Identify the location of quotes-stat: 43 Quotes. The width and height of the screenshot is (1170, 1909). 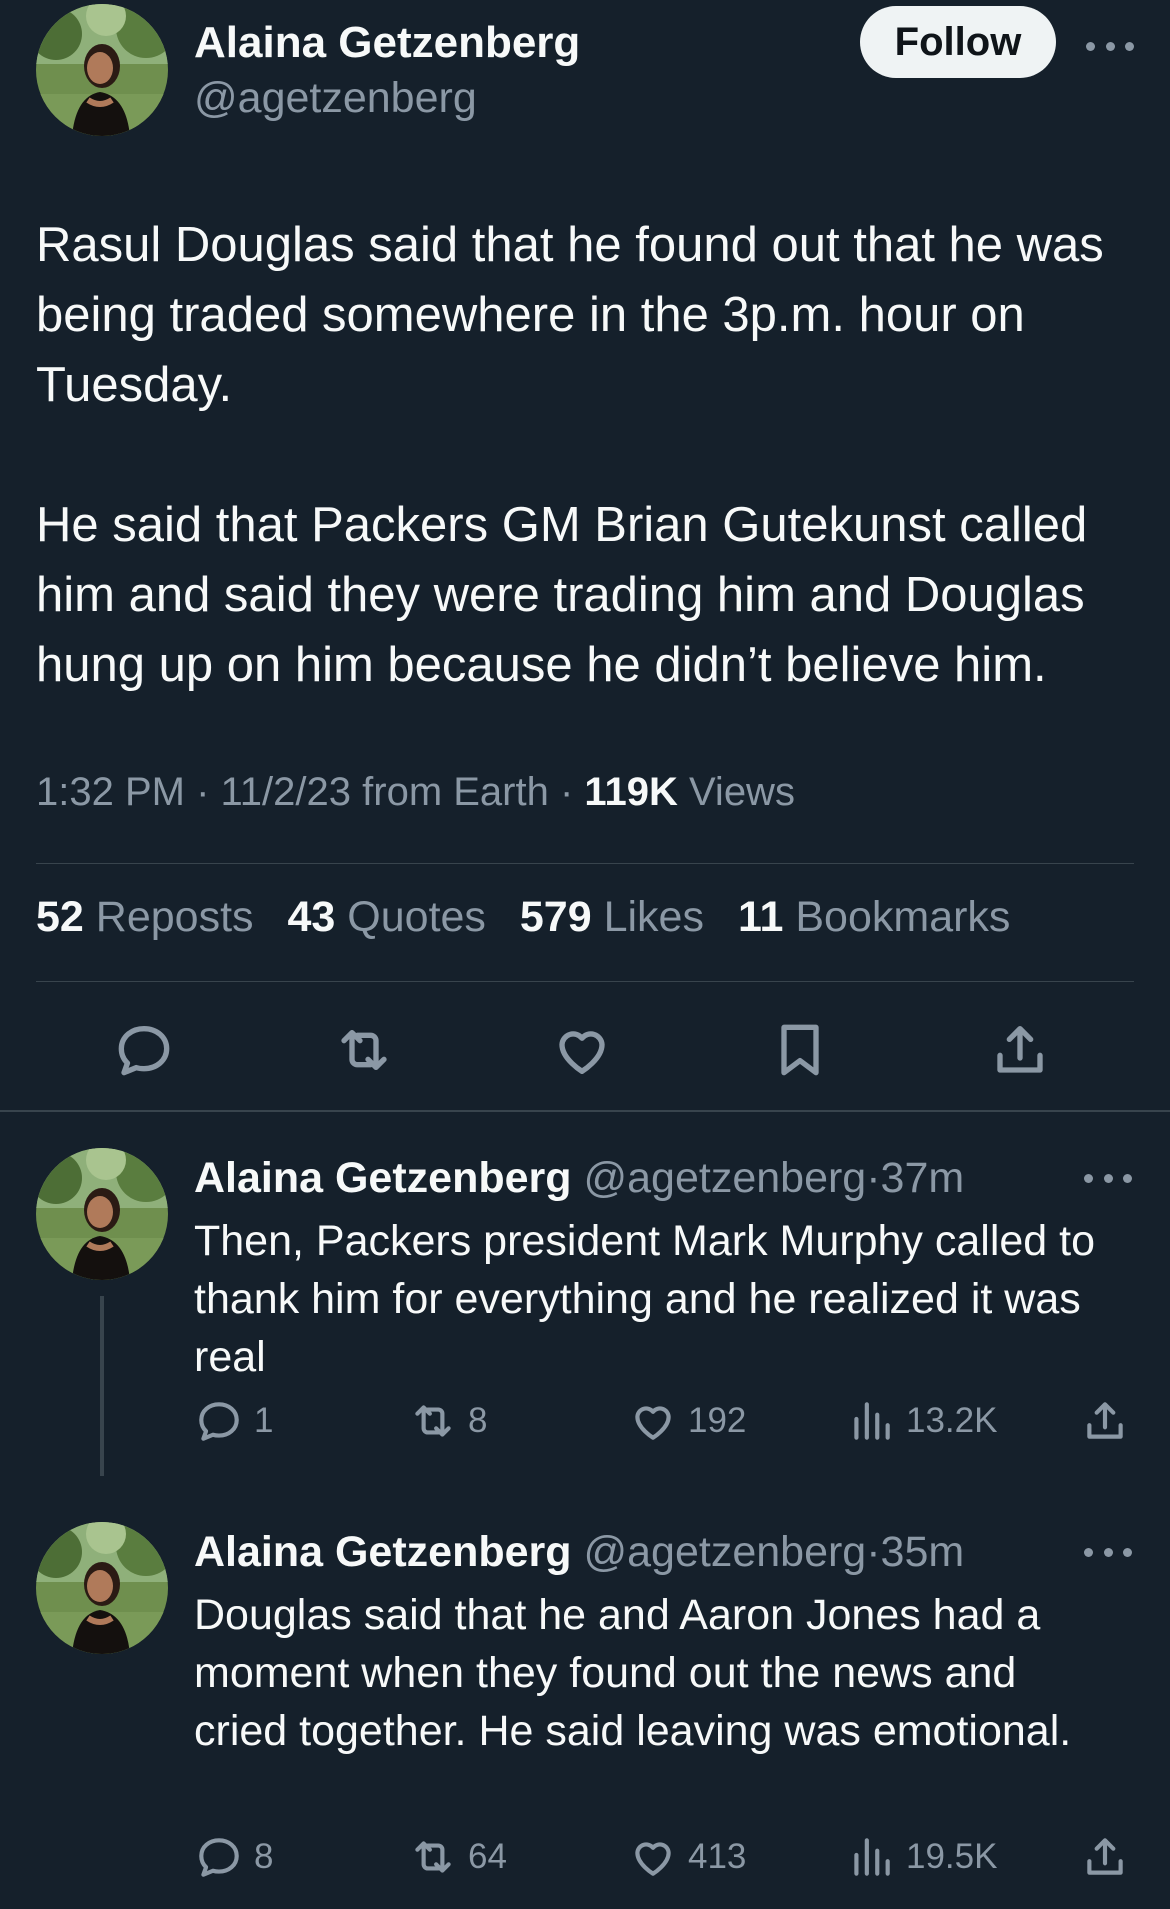
(387, 917).